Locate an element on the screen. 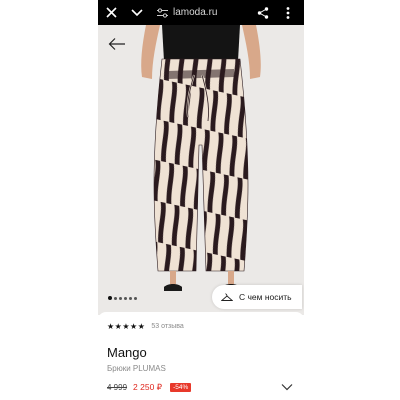 The width and height of the screenshot is (400, 400). rating-row: ★★★★★ 53 отзыва is located at coordinates (145, 326).